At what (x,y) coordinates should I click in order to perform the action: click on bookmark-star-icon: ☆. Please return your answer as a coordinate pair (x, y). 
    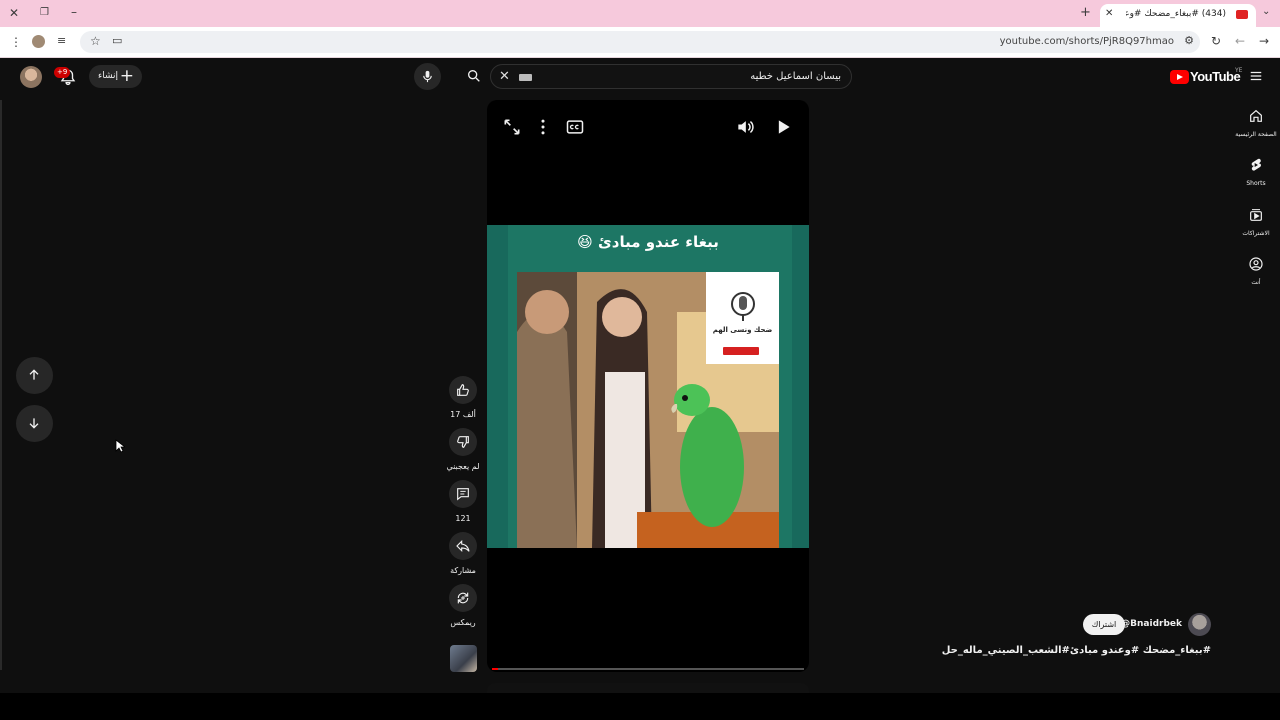
    Looking at the image, I should click on (95, 41).